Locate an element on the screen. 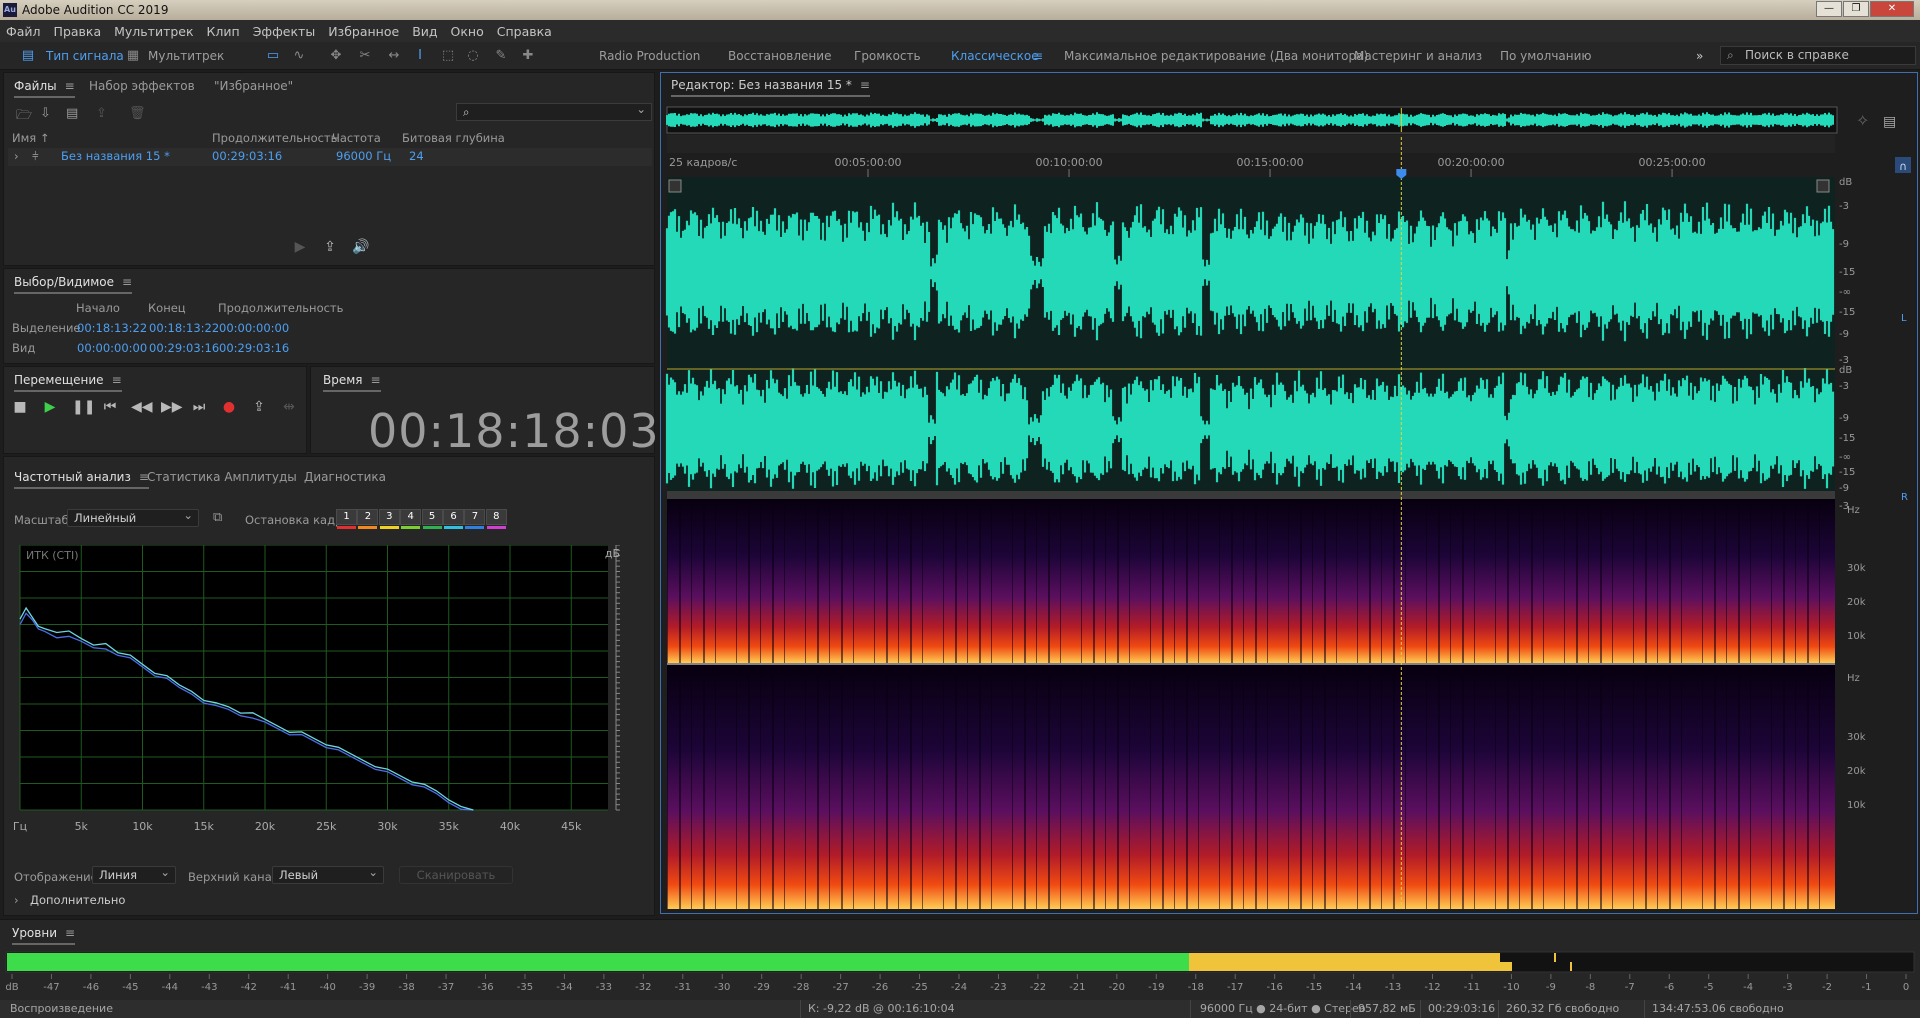 The image size is (1920, 1018). play-button-icon: ▶ is located at coordinates (50, 407).